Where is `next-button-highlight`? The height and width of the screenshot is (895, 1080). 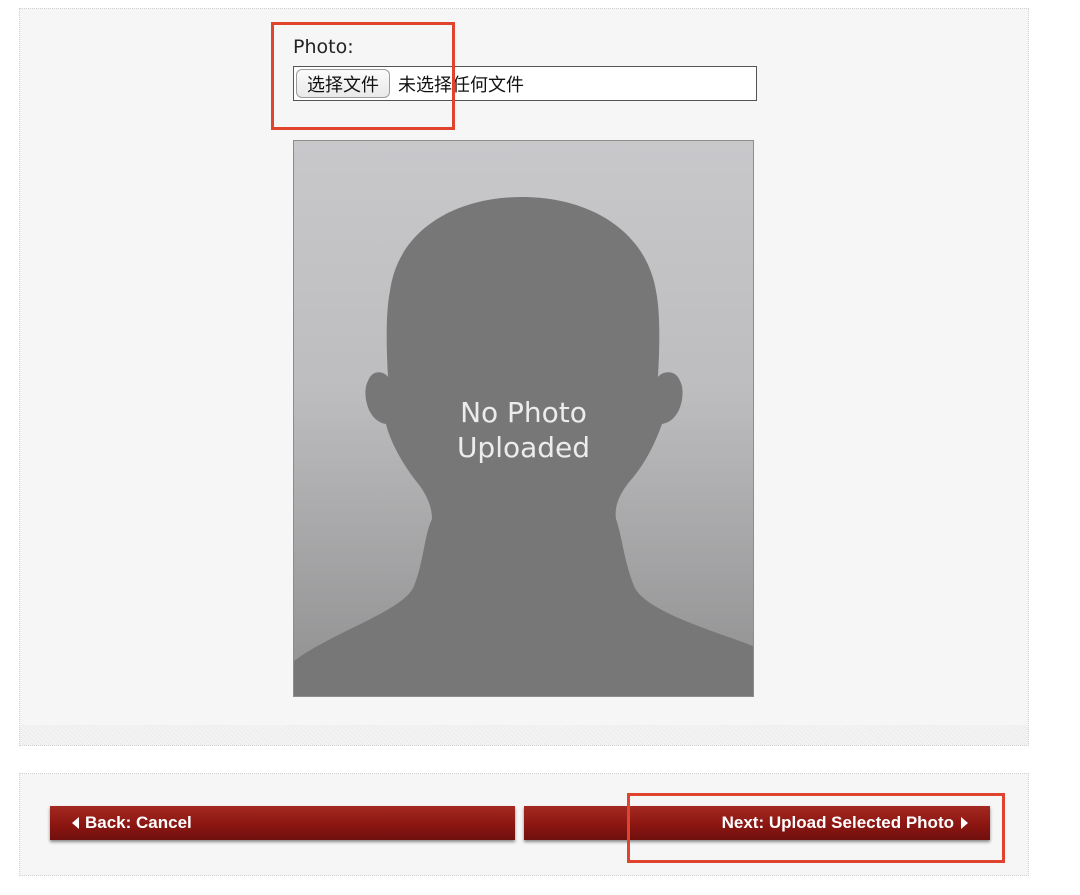 next-button-highlight is located at coordinates (816, 828).